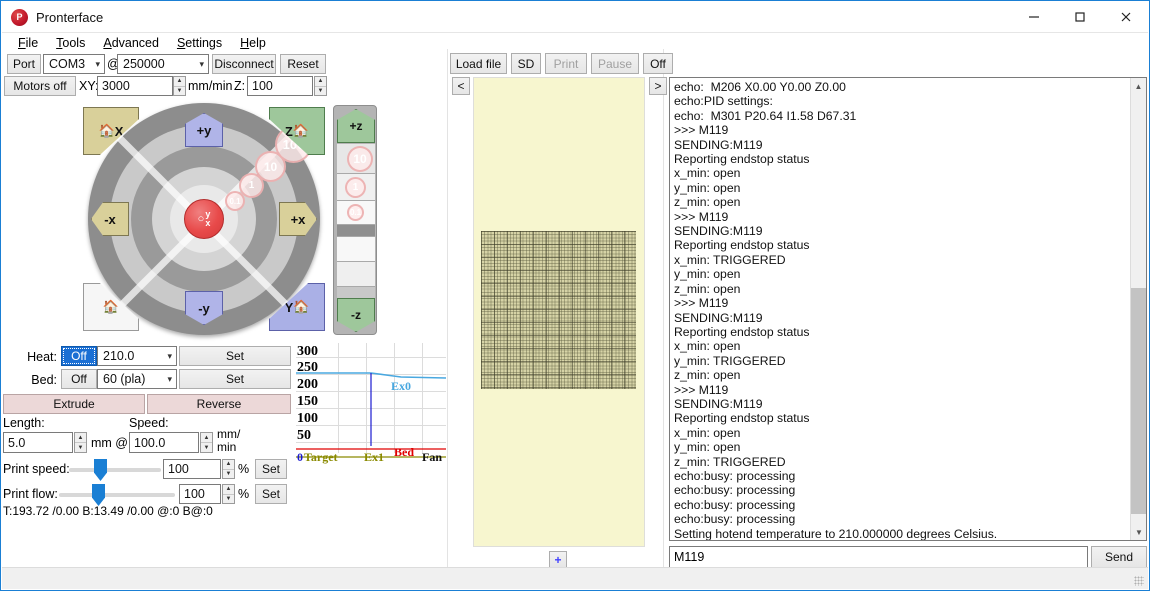  I want to click on z-neg-10-cell, so click(356, 293).